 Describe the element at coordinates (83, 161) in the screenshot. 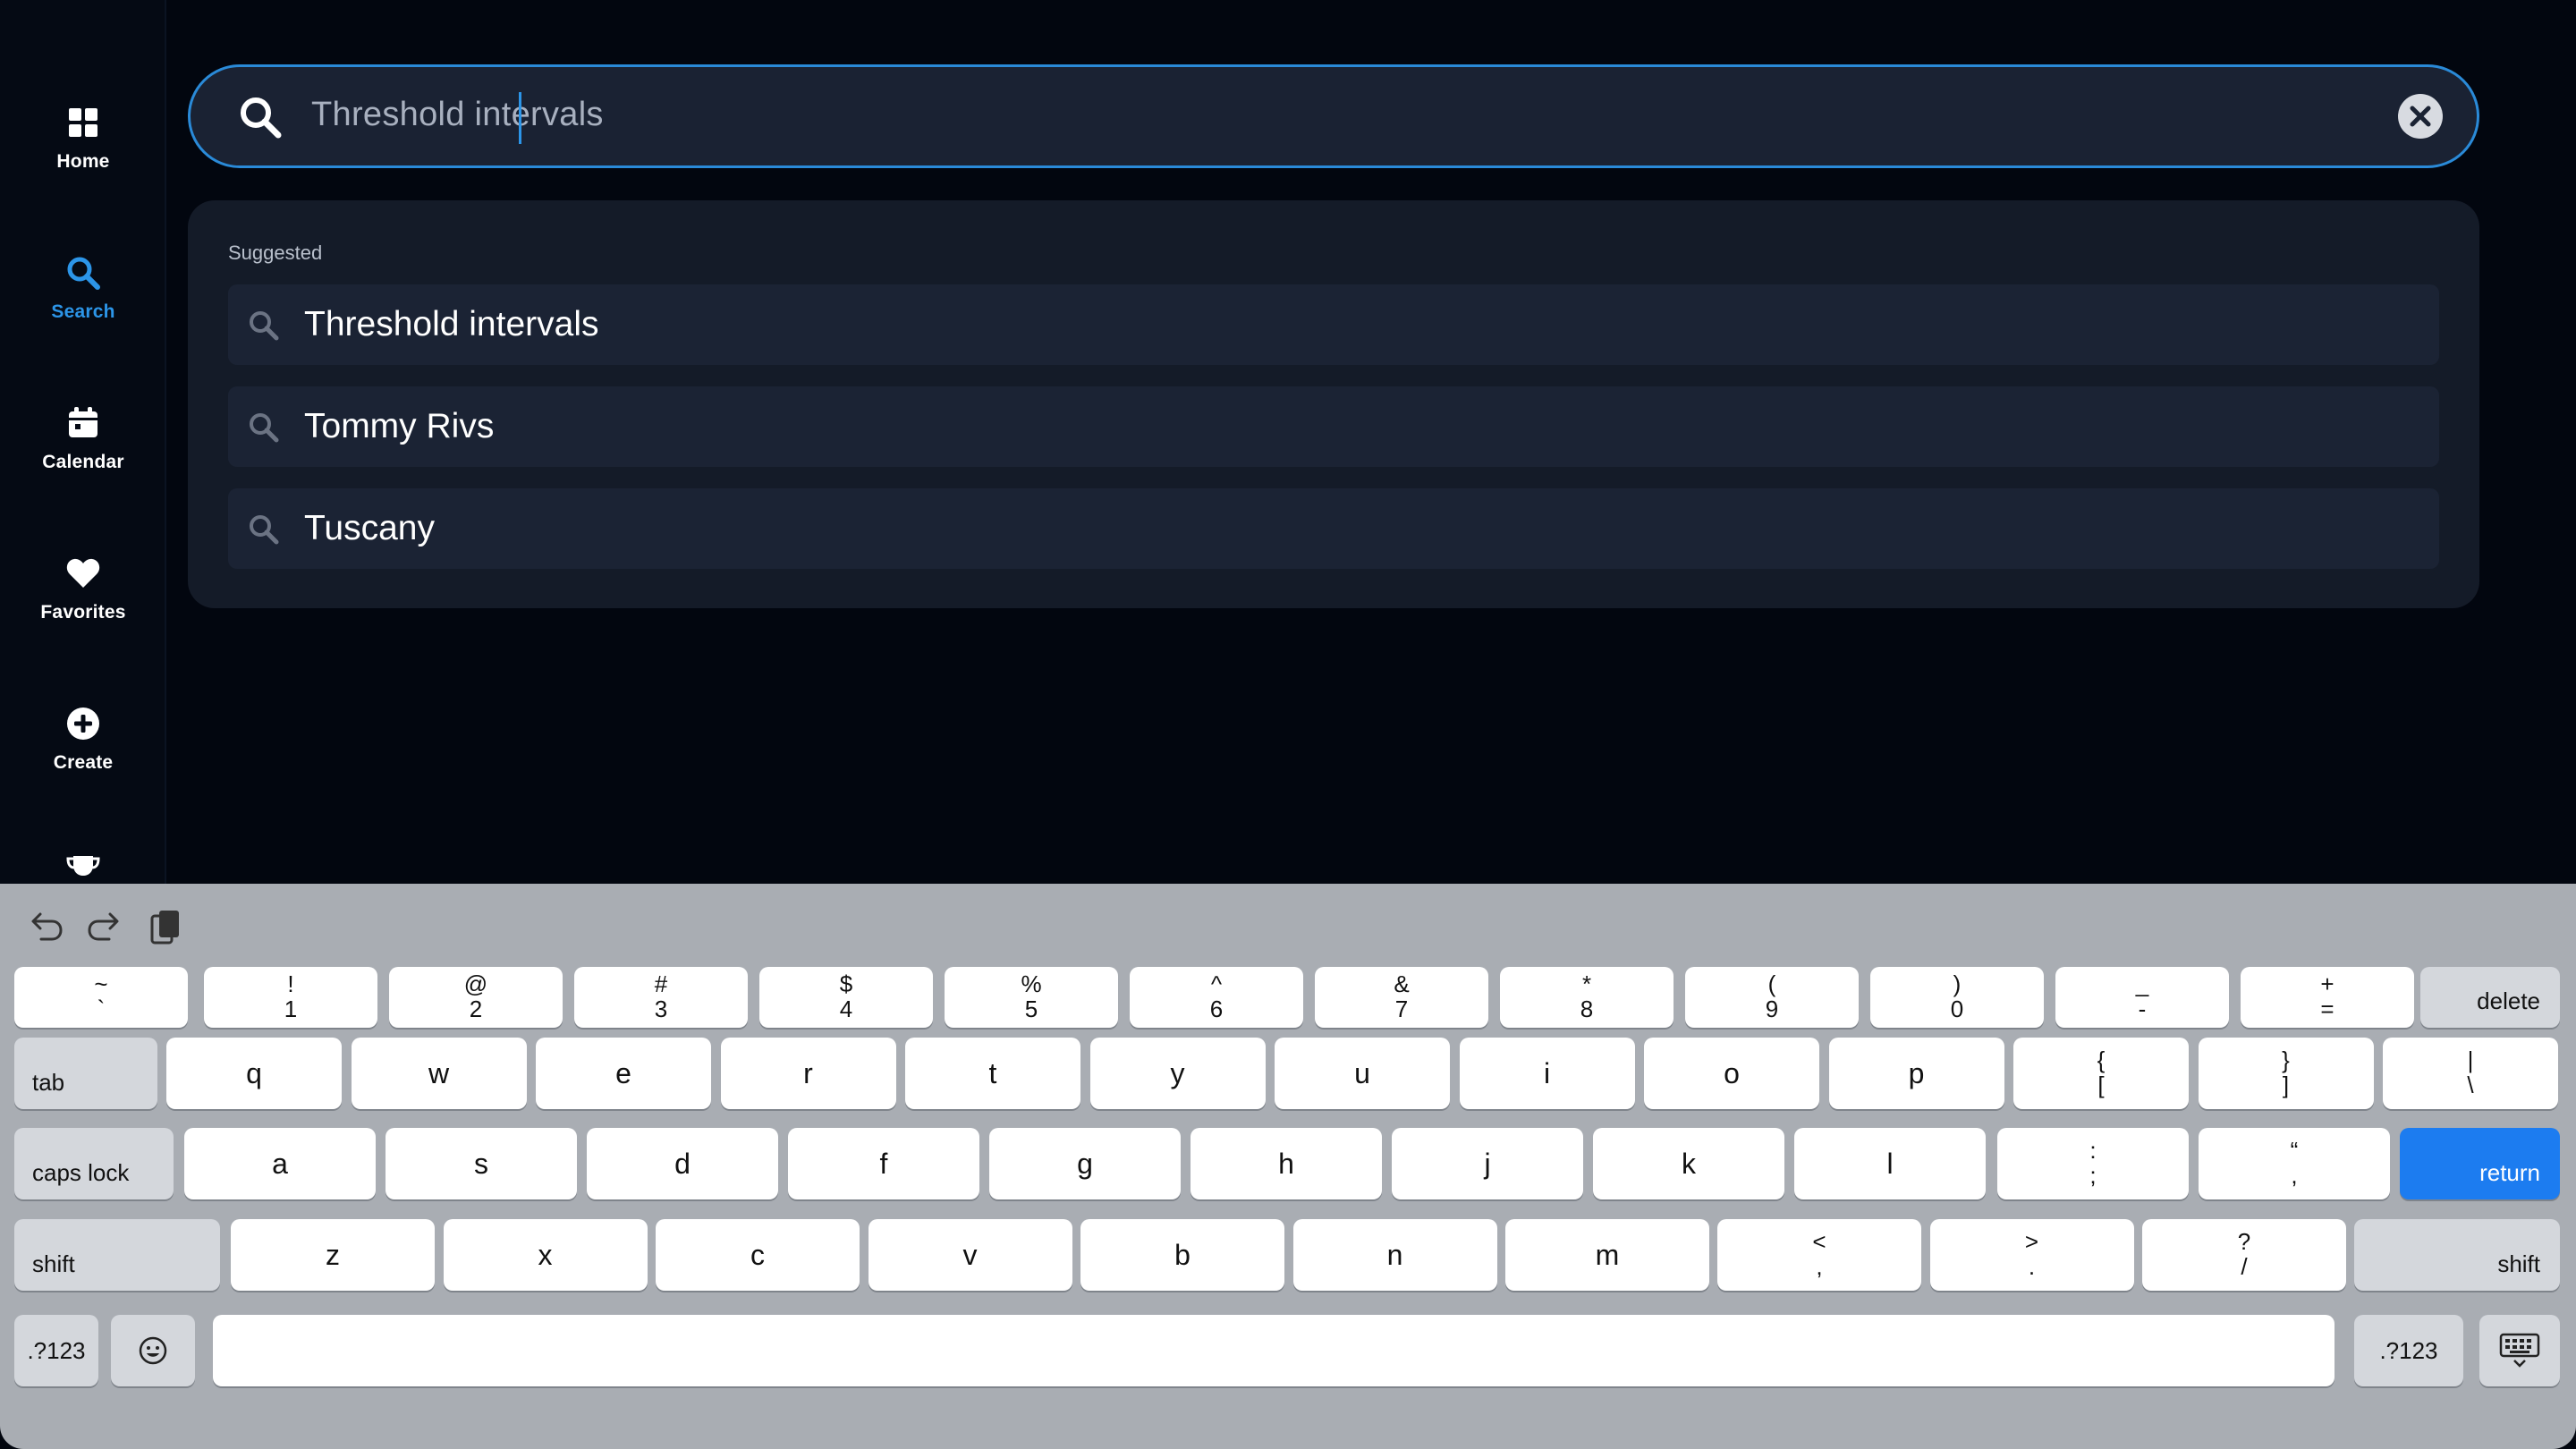

I see `sidebar-item-label: Home` at that location.